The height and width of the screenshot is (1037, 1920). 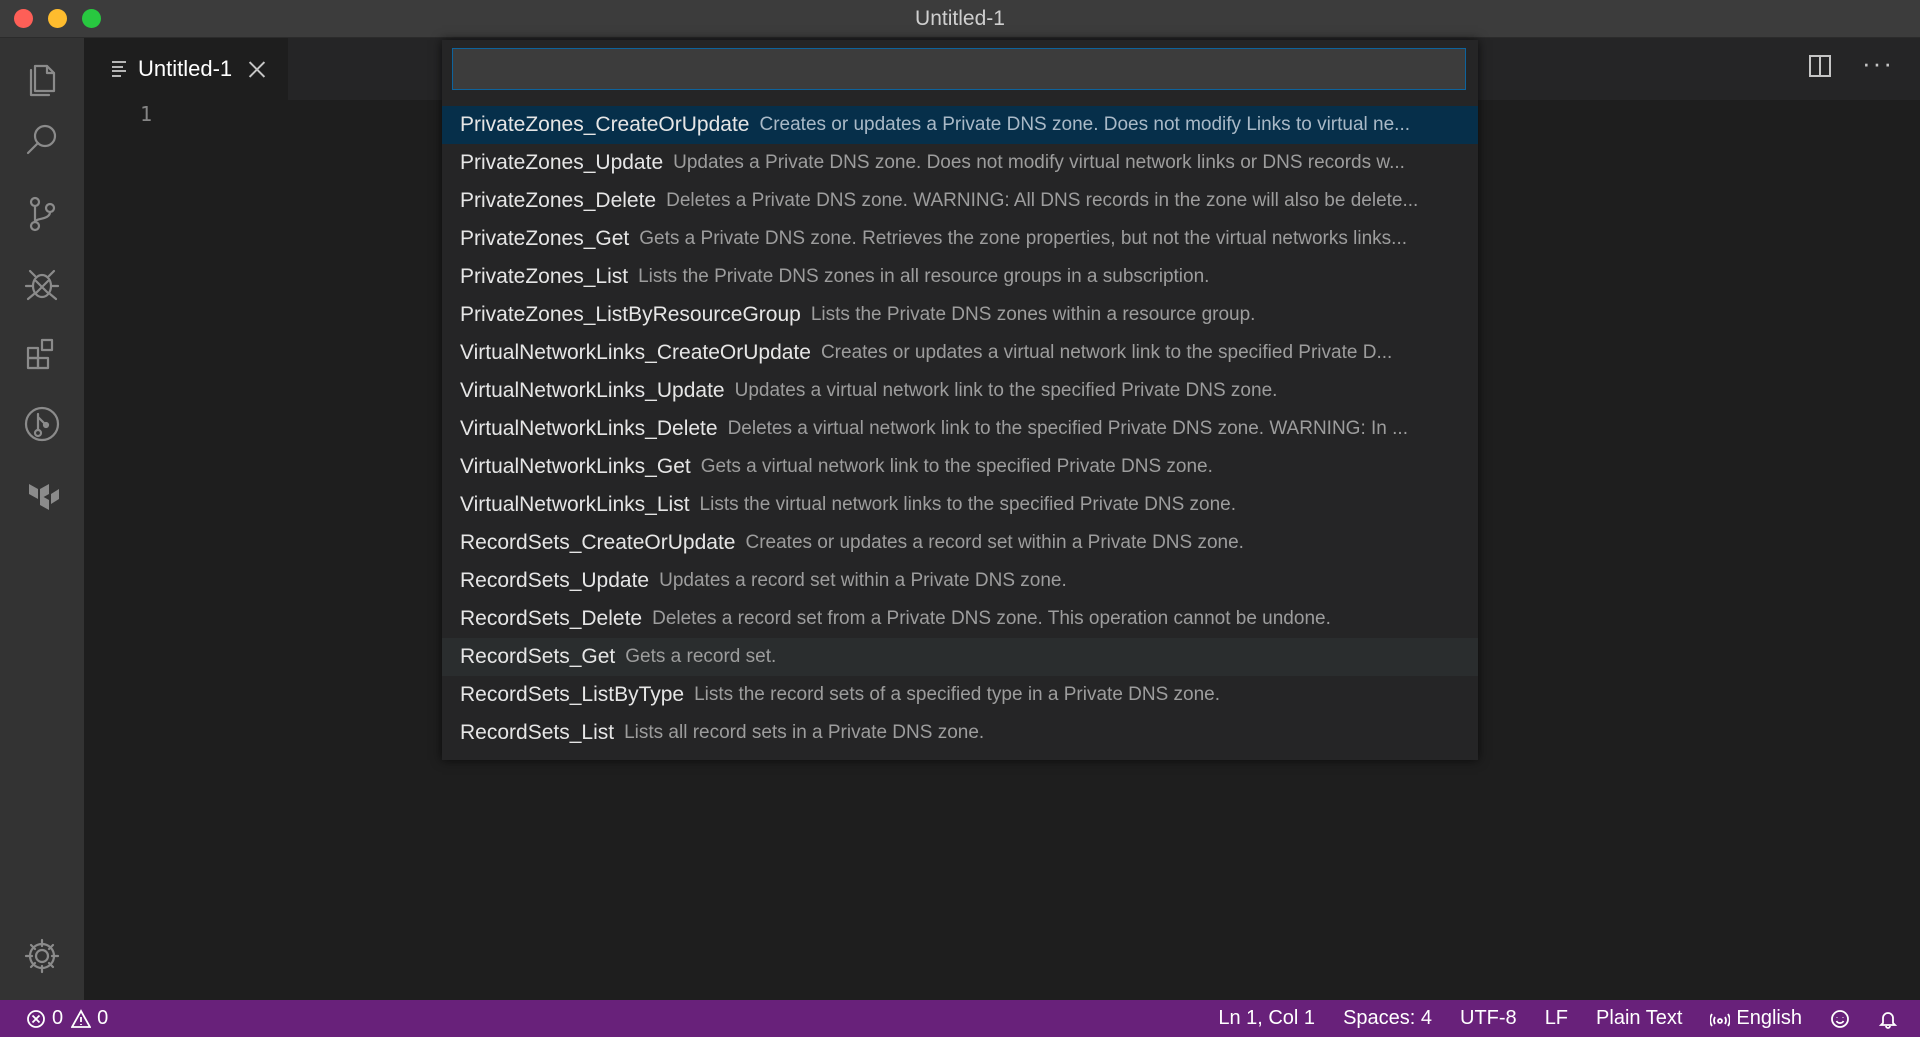 I want to click on notifications-icon, so click(x=1888, y=1019).